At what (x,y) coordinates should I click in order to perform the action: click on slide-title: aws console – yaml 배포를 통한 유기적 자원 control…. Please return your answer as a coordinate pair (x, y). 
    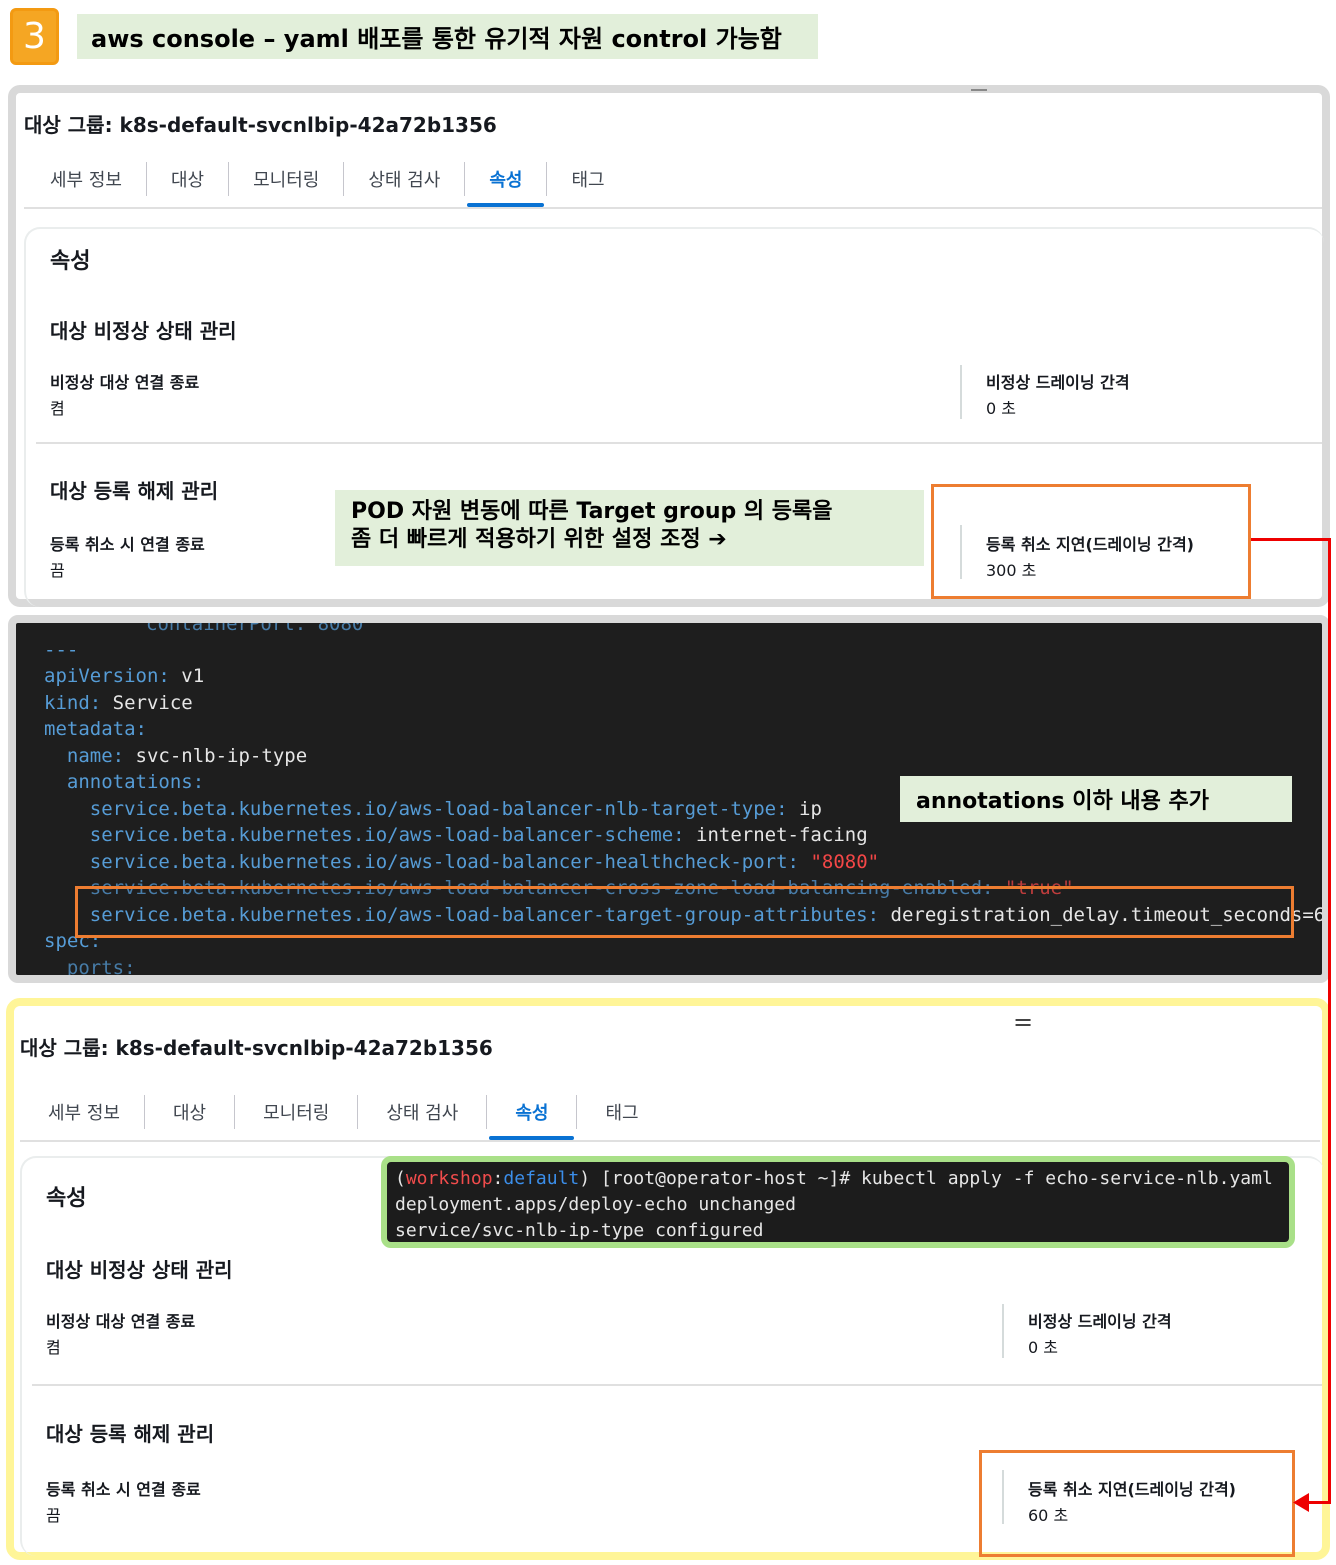
    Looking at the image, I should click on (447, 36).